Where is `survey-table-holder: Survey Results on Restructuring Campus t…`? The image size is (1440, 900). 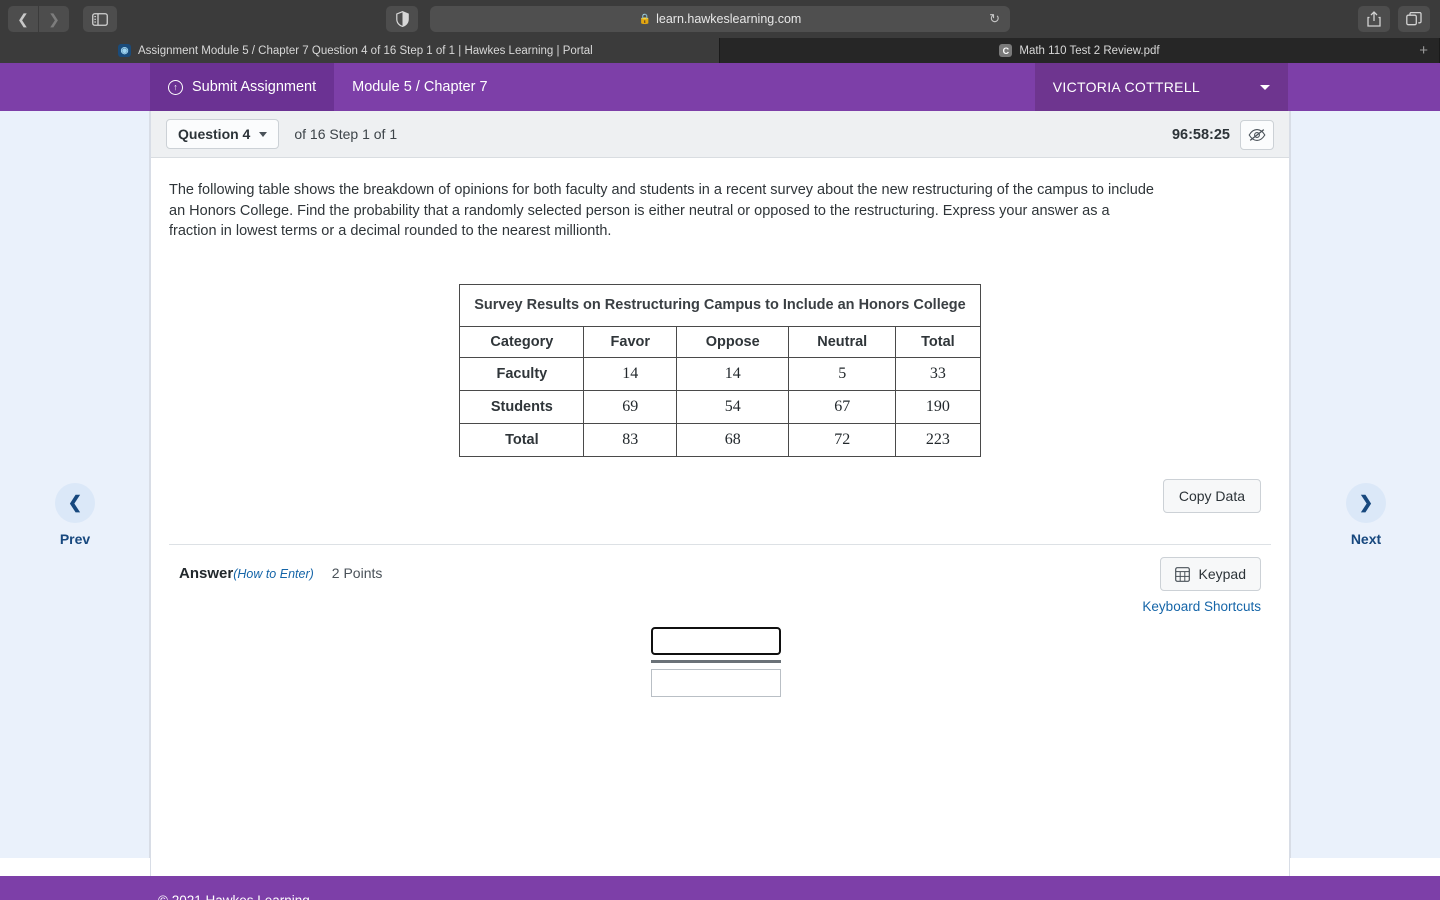 survey-table-holder: Survey Results on Restructuring Campus t… is located at coordinates (720, 370).